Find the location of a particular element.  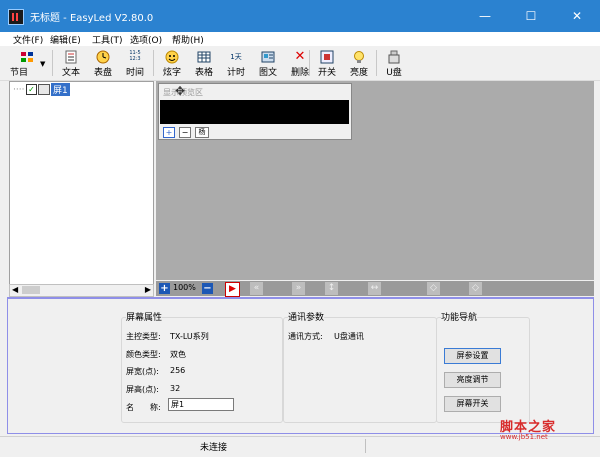

checkbox-icon: ✓ is located at coordinates (31, 89).